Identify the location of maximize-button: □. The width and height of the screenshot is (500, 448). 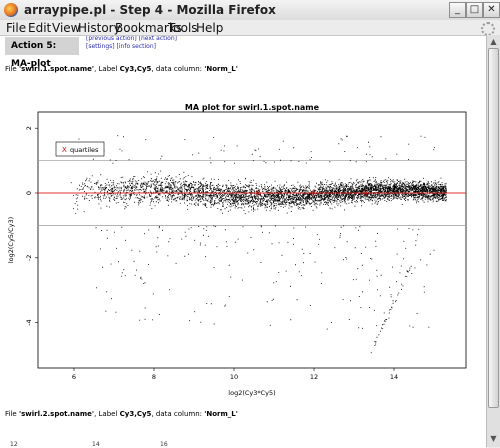
(474, 10).